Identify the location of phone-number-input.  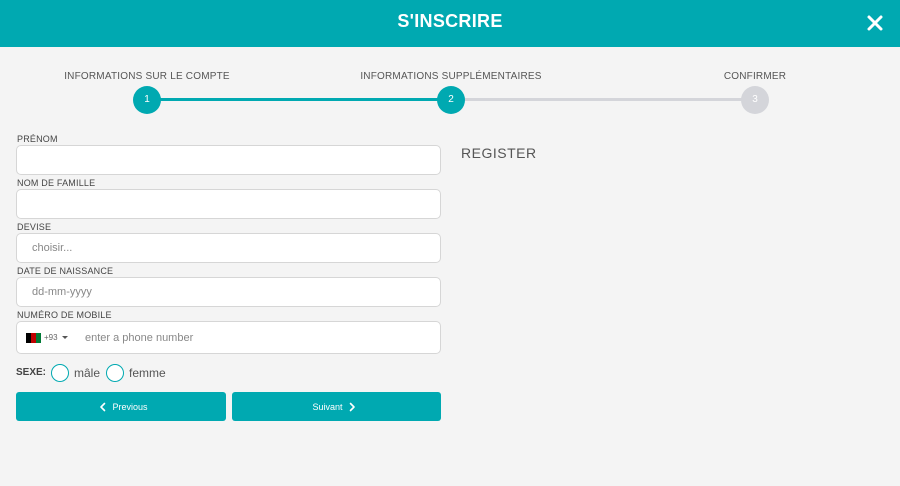
(255, 338).